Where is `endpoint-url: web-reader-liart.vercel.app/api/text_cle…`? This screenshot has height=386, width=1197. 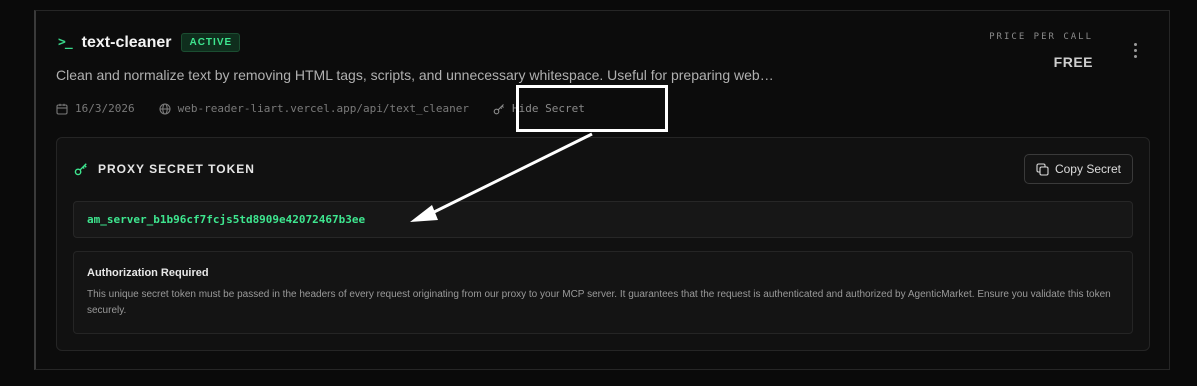
endpoint-url: web-reader-liart.vercel.app/api/text_cle… is located at coordinates (323, 108).